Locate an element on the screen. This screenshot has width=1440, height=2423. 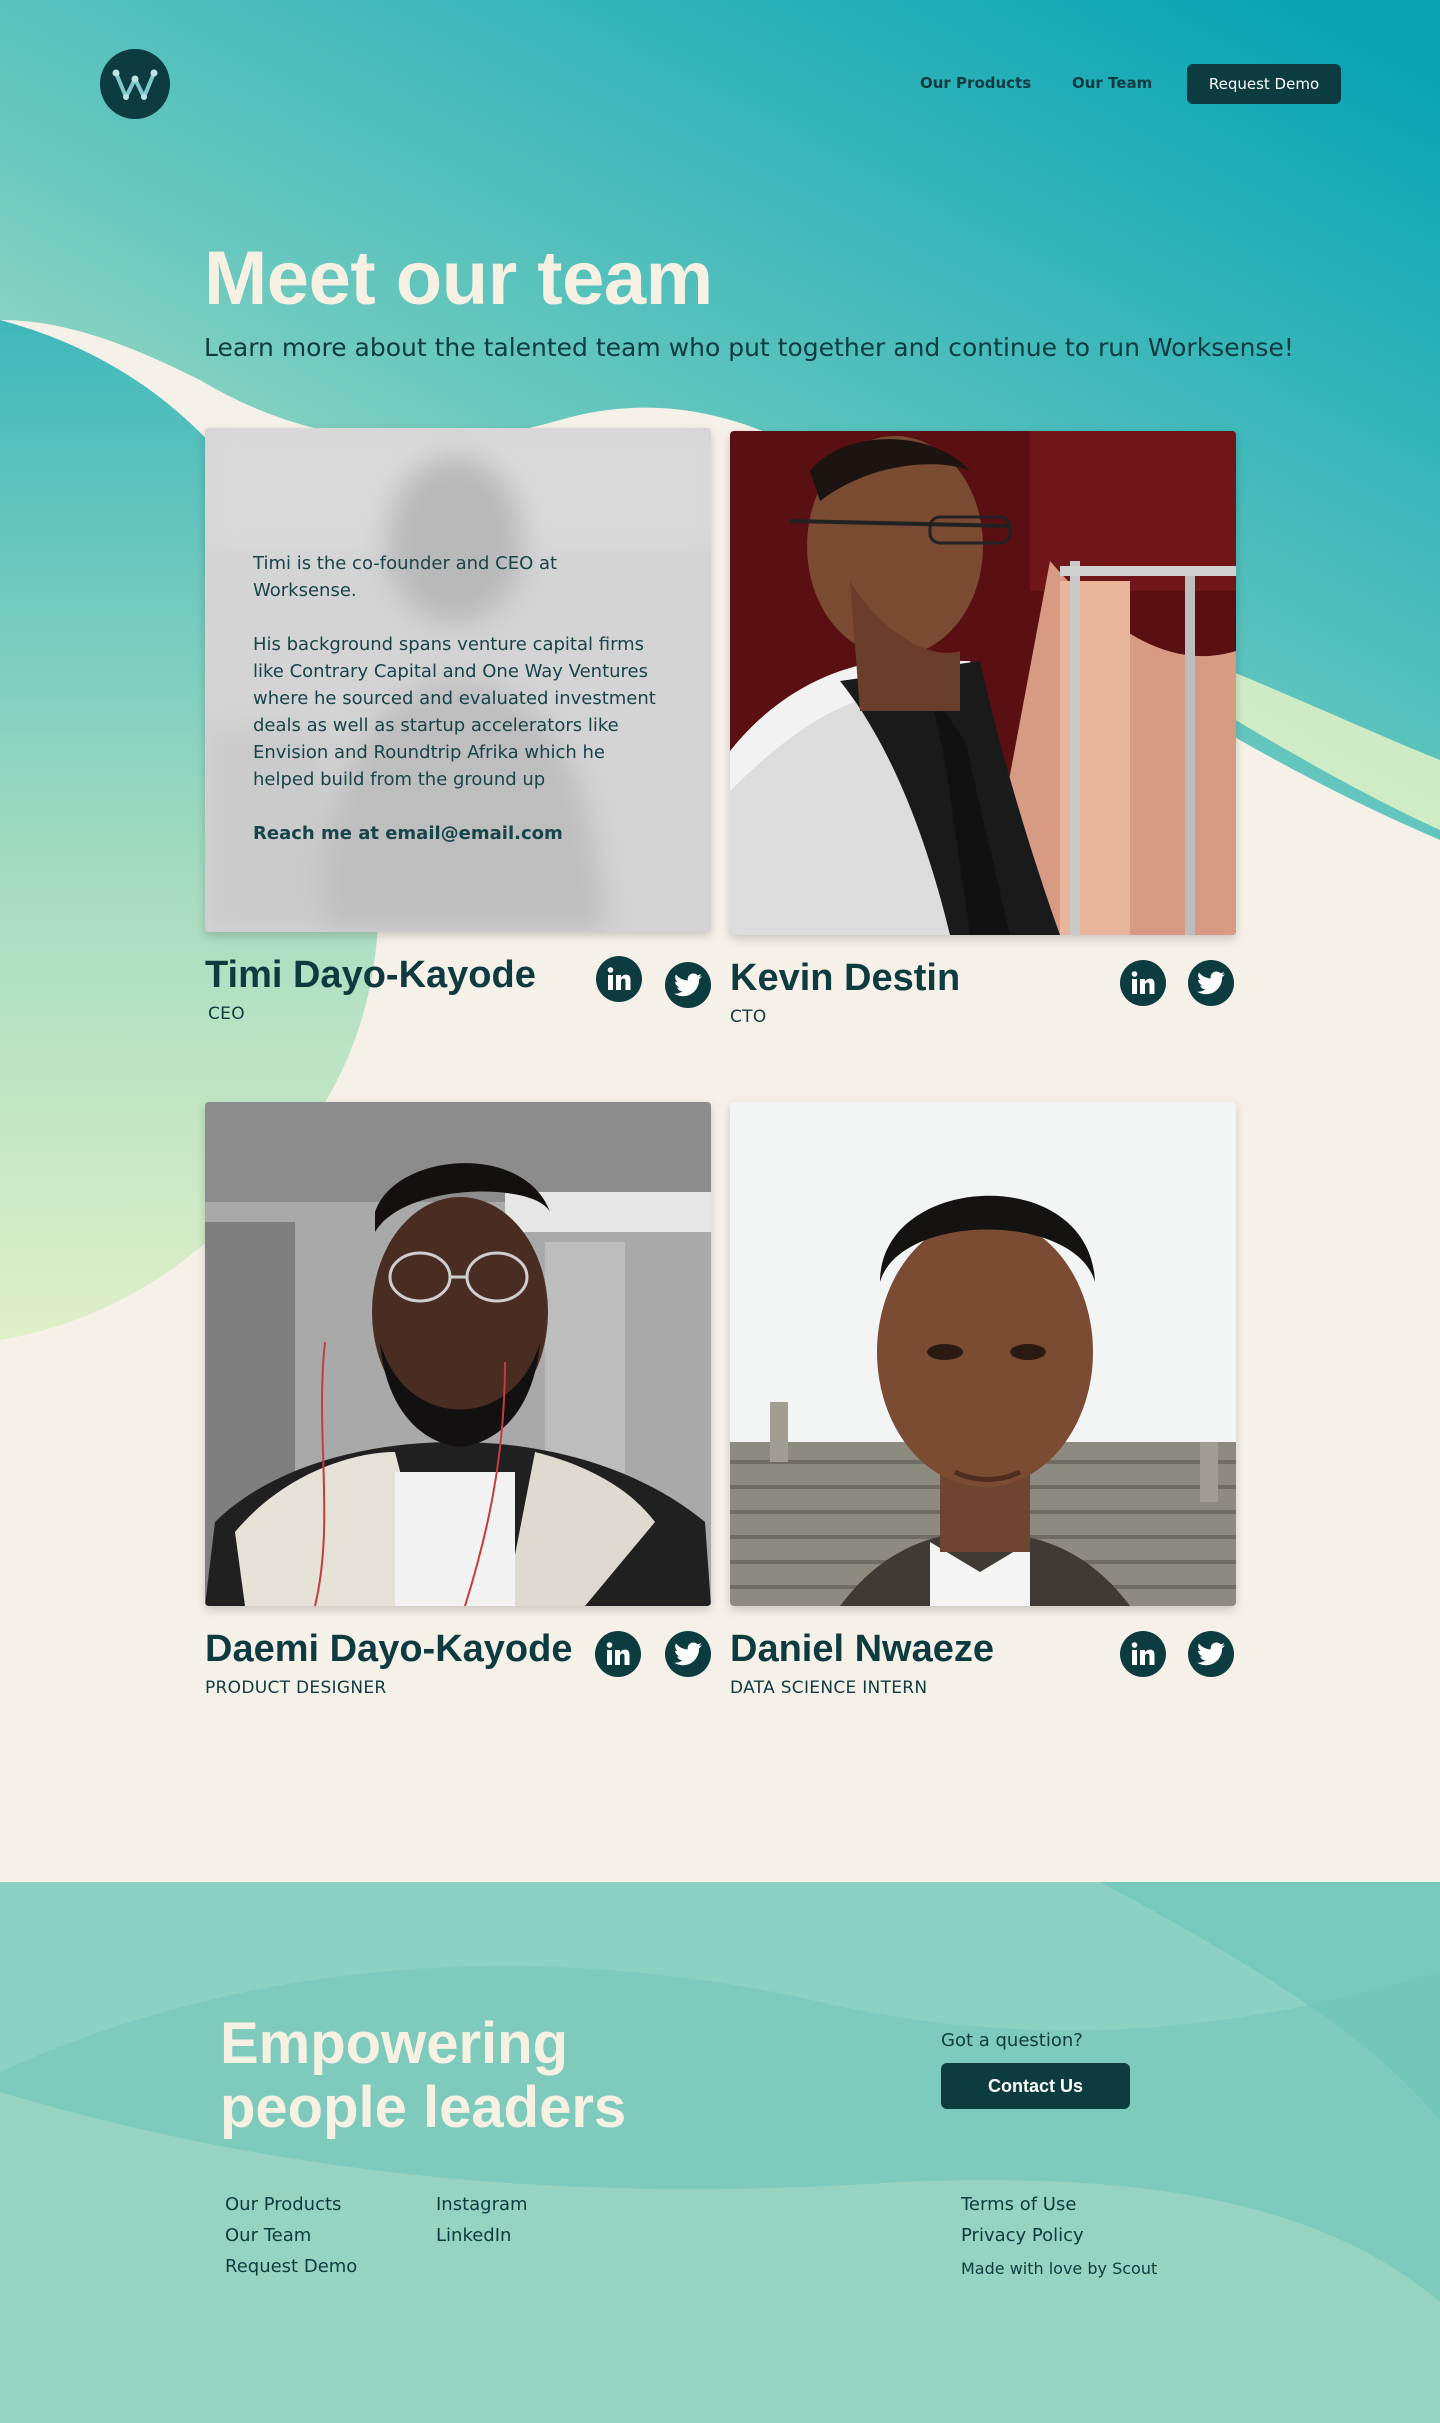
member-name: Daniel Nwaeze is located at coordinates (862, 1649).